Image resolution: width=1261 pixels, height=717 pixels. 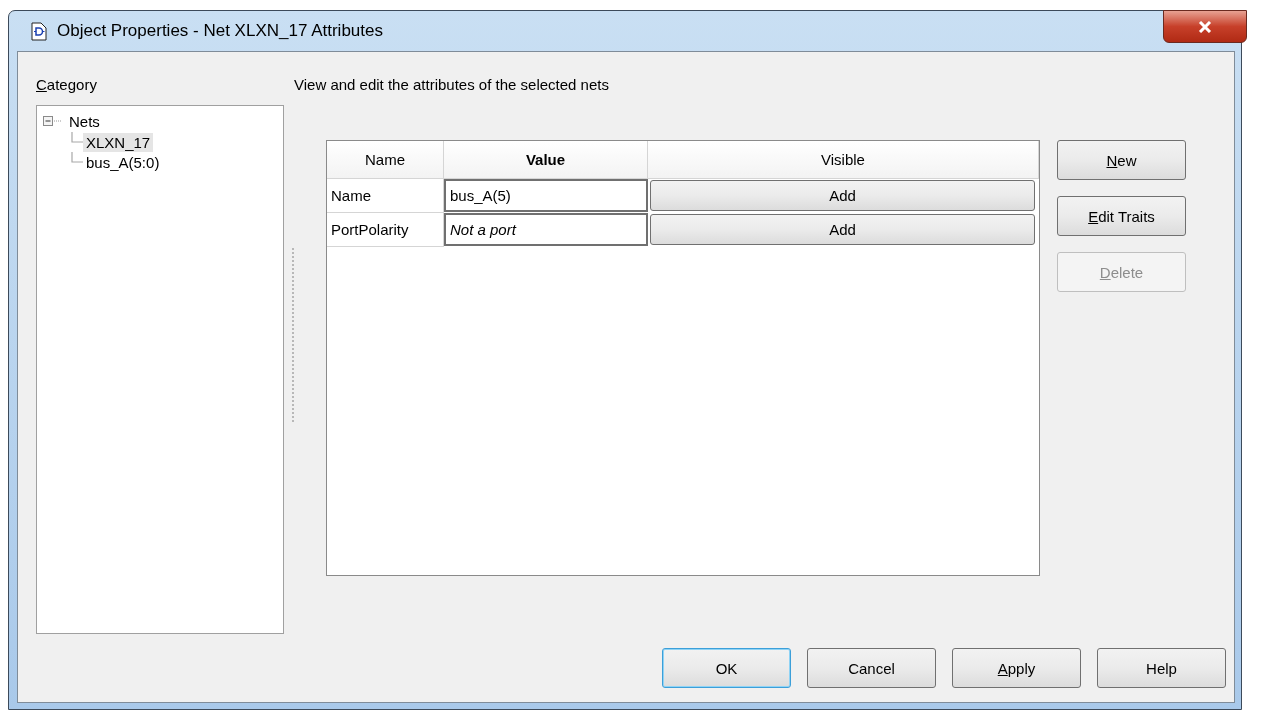 I want to click on category-label: Category, so click(x=66, y=84).